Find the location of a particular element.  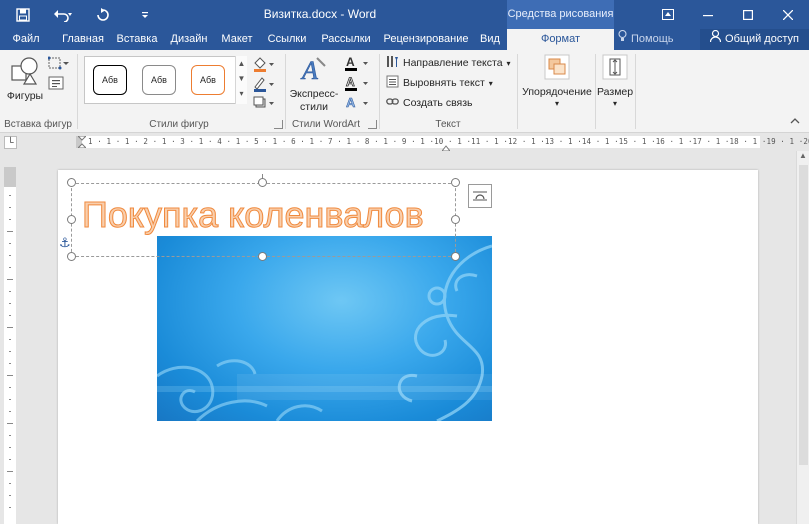

wordart-a-icon: A is located at coordinates (313, 70).